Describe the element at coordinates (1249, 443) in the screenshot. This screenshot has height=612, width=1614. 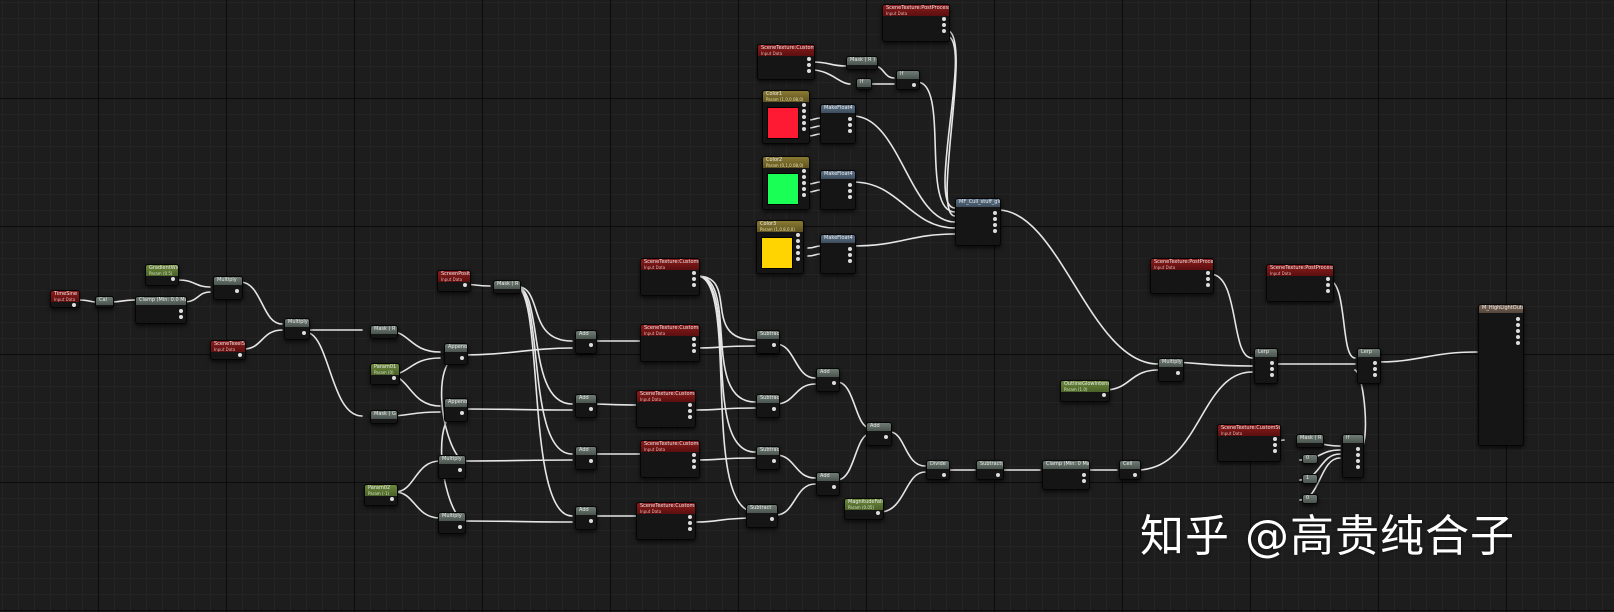
I see `graph-node: SceneTexture:CustomStencilInput Data` at that location.